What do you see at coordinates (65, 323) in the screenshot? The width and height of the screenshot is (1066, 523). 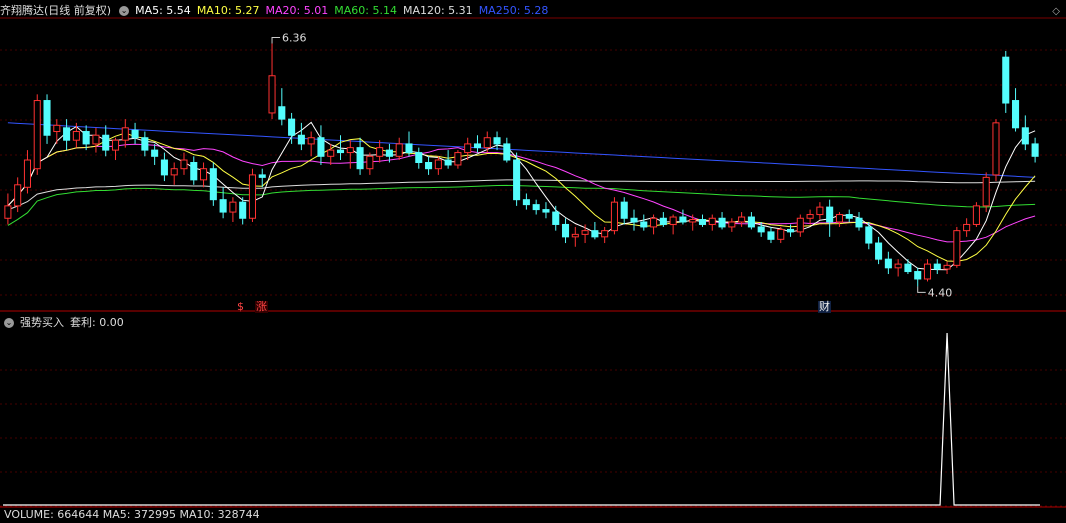 I see `indicator-header: ⌄ 强势买入 套利: 0.00` at bounding box center [65, 323].